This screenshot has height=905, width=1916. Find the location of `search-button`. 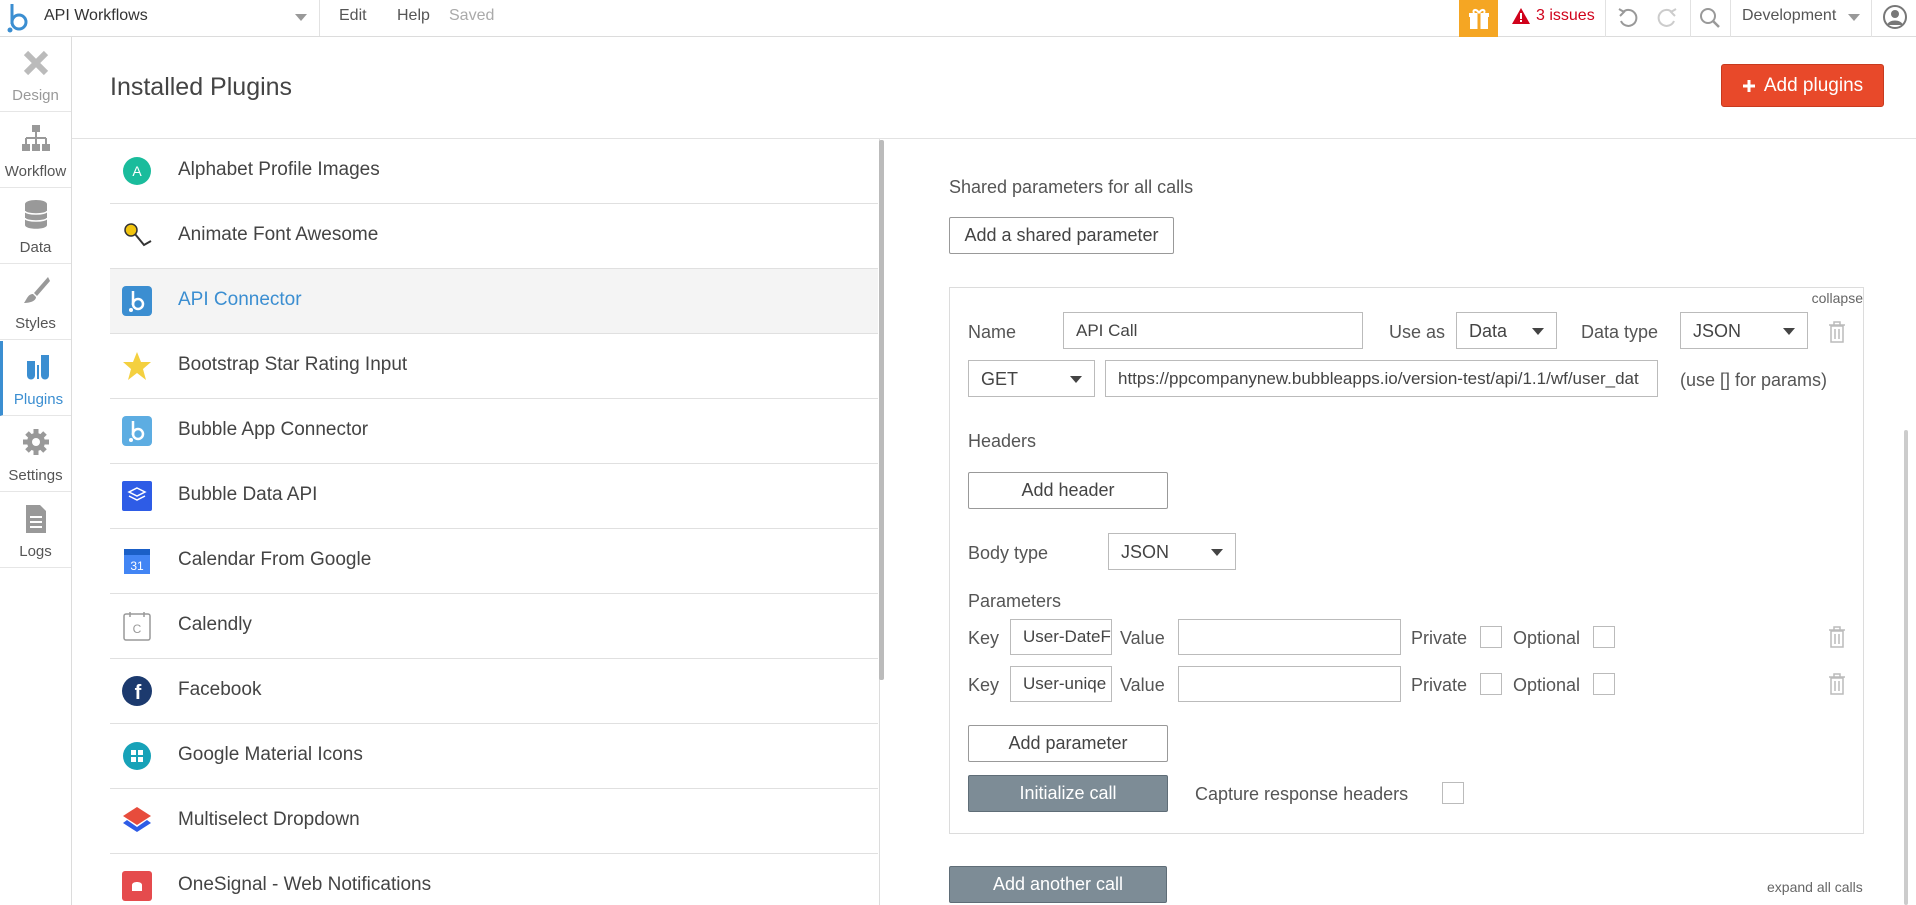

search-button is located at coordinates (1710, 18).